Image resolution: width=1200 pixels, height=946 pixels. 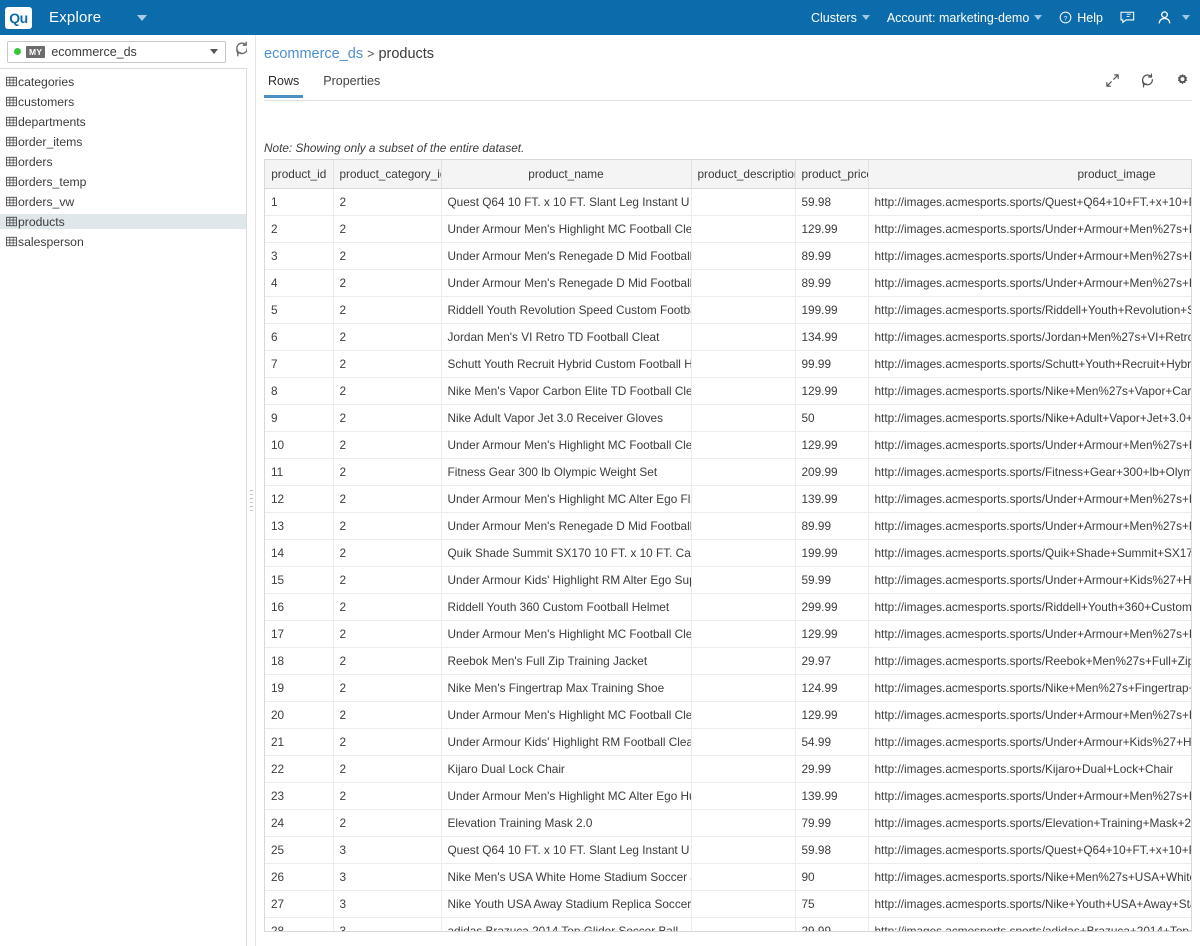 What do you see at coordinates (284, 86) in the screenshot?
I see `tab-rows: Rows` at bounding box center [284, 86].